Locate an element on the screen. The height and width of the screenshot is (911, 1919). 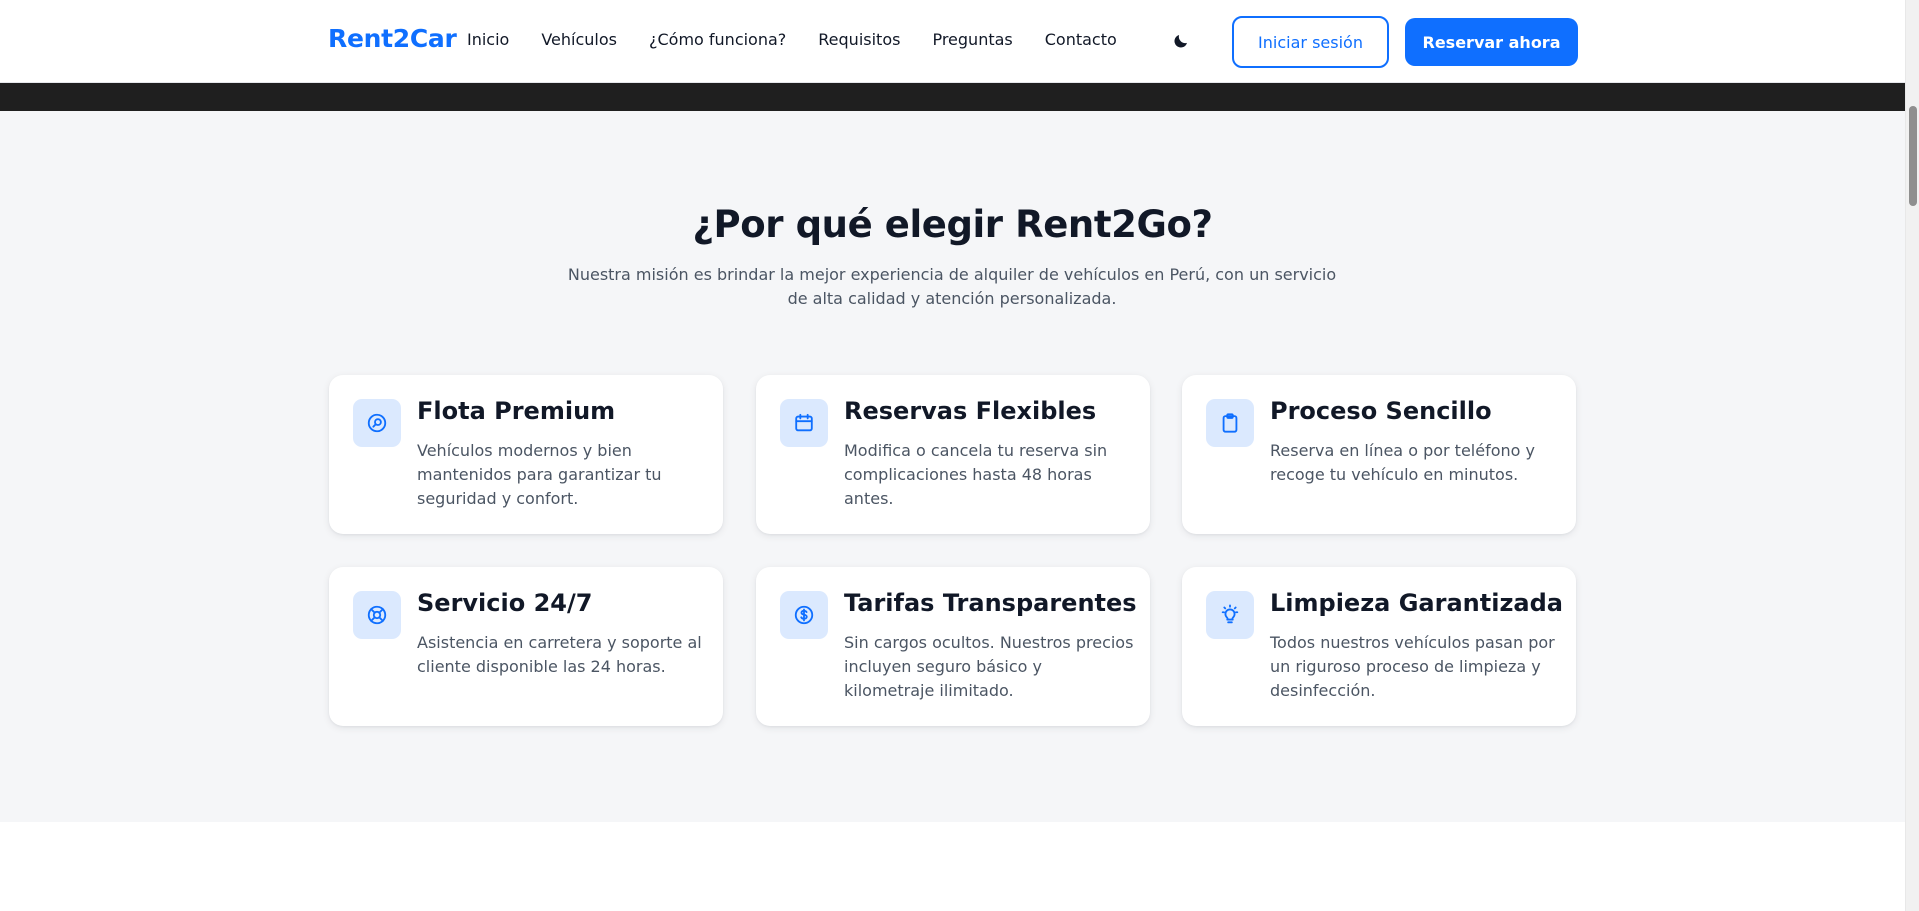
nav-link-preguntas: Preguntas is located at coordinates (972, 39).